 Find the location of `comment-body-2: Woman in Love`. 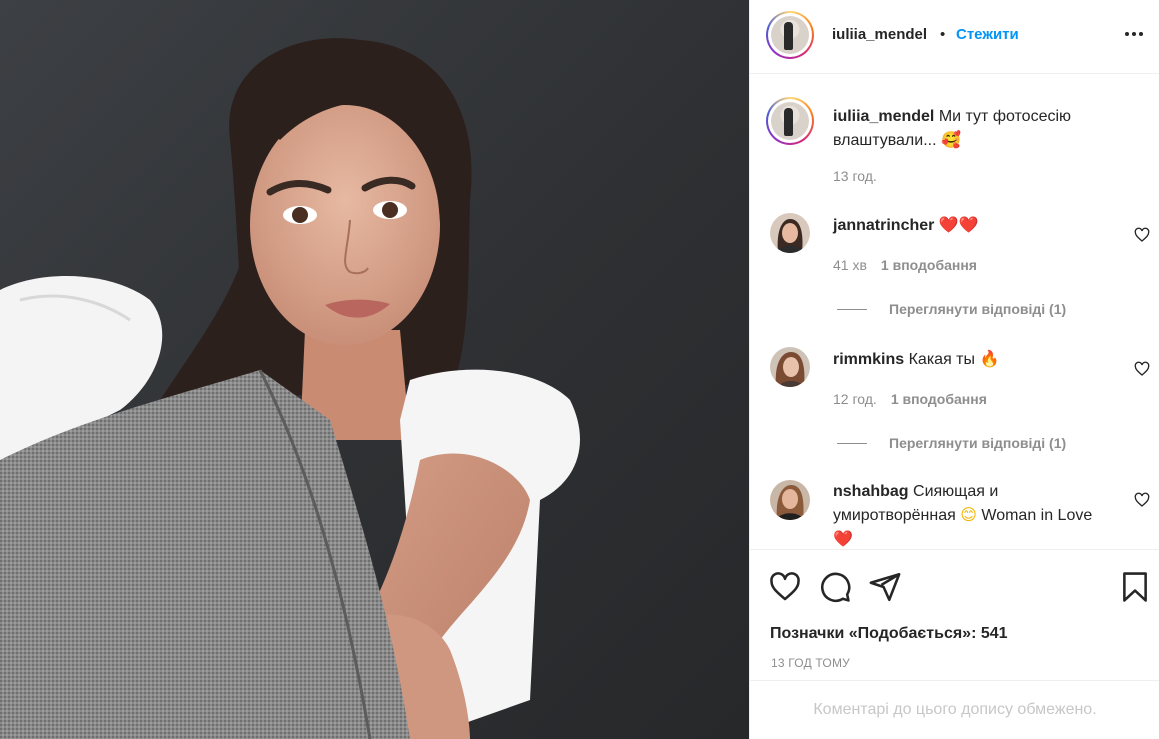

comment-body-2: Woman in Love is located at coordinates (1037, 515).